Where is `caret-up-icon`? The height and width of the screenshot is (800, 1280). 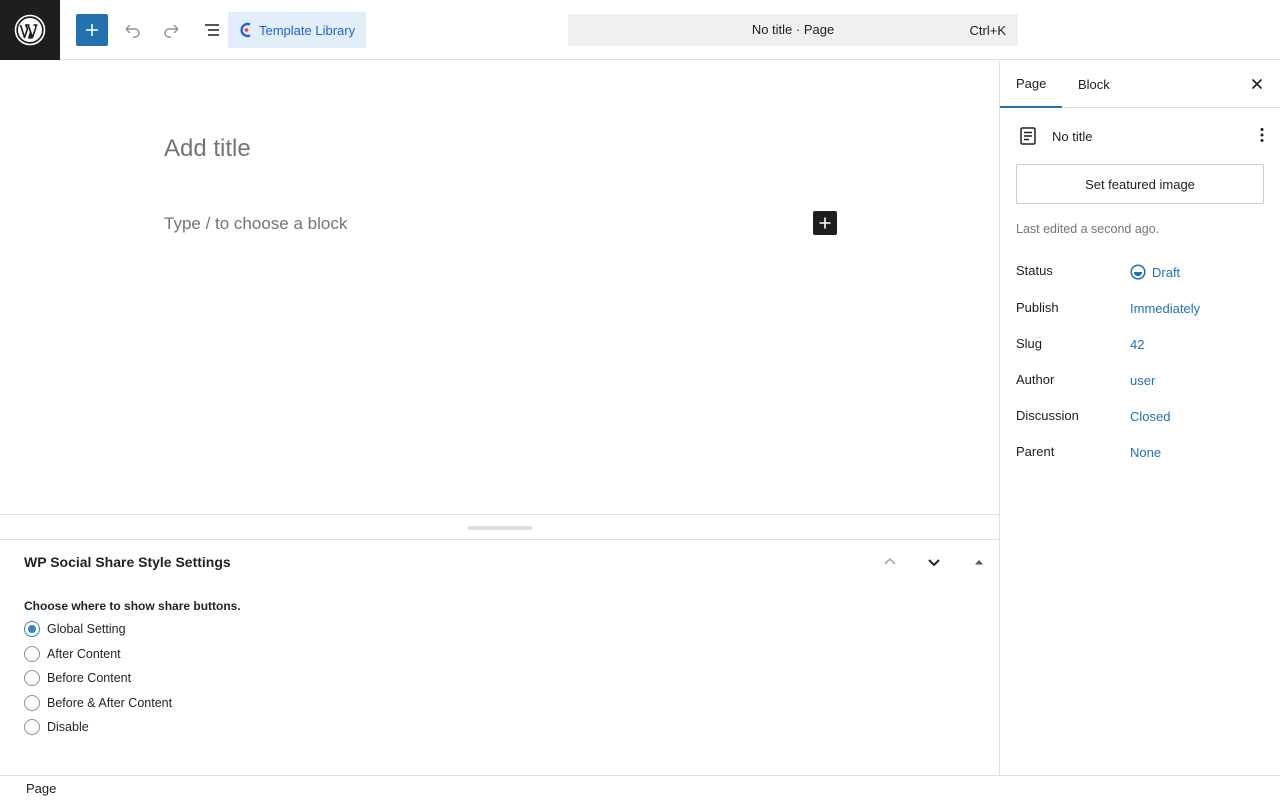
caret-up-icon is located at coordinates (979, 562).